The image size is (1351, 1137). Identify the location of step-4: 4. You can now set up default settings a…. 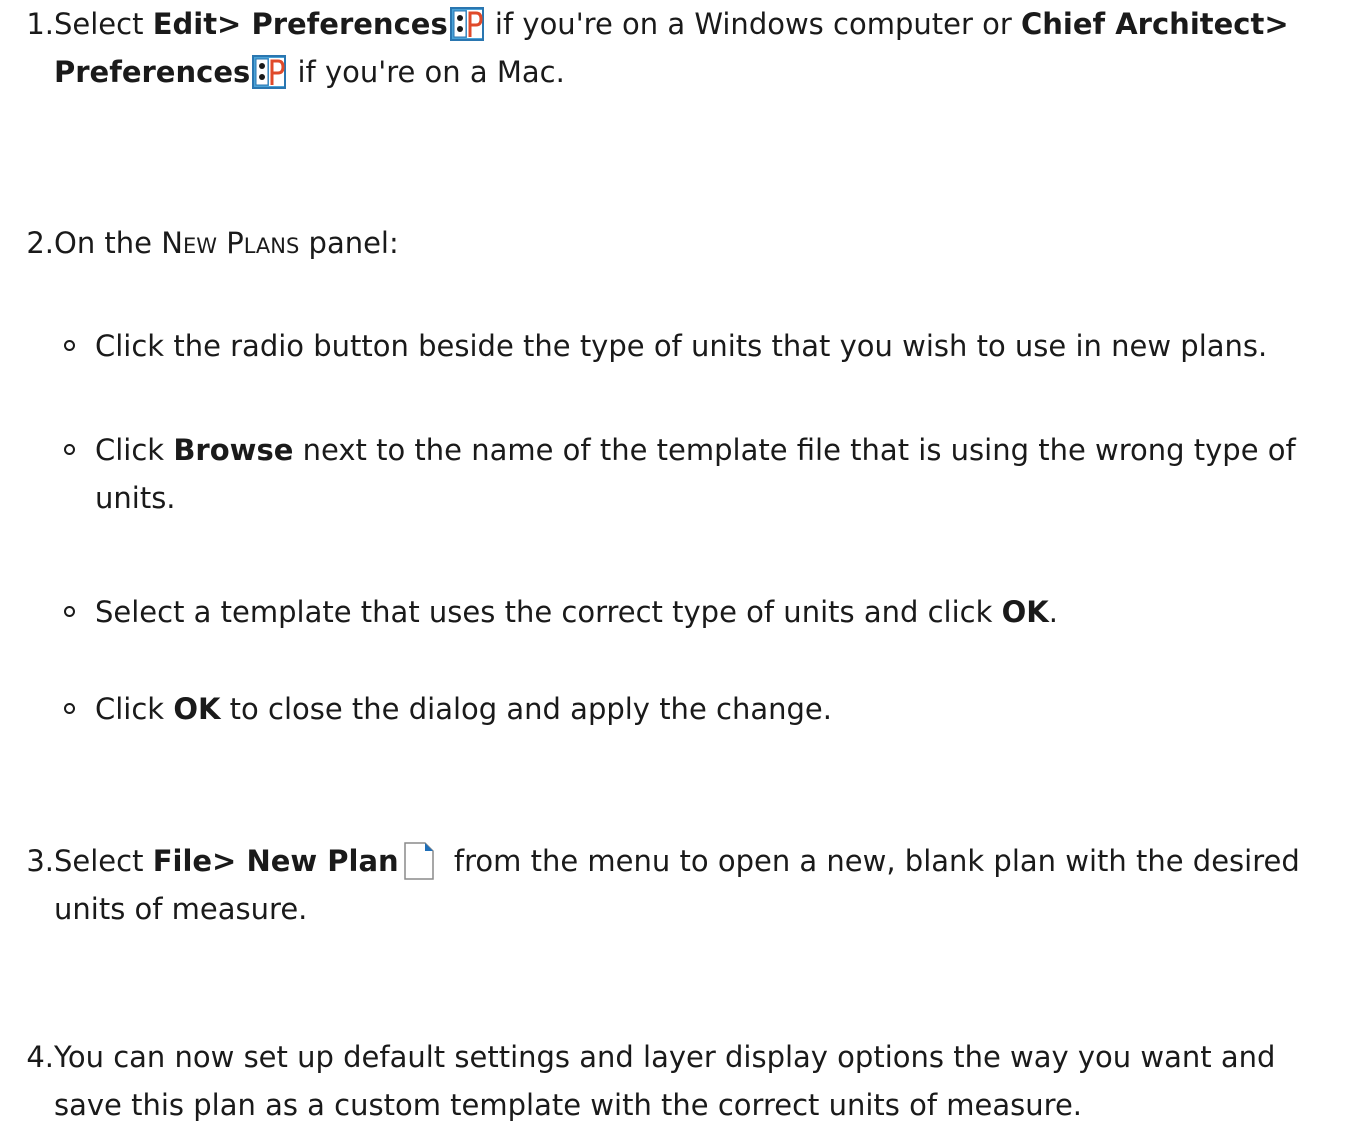
(675, 1081).